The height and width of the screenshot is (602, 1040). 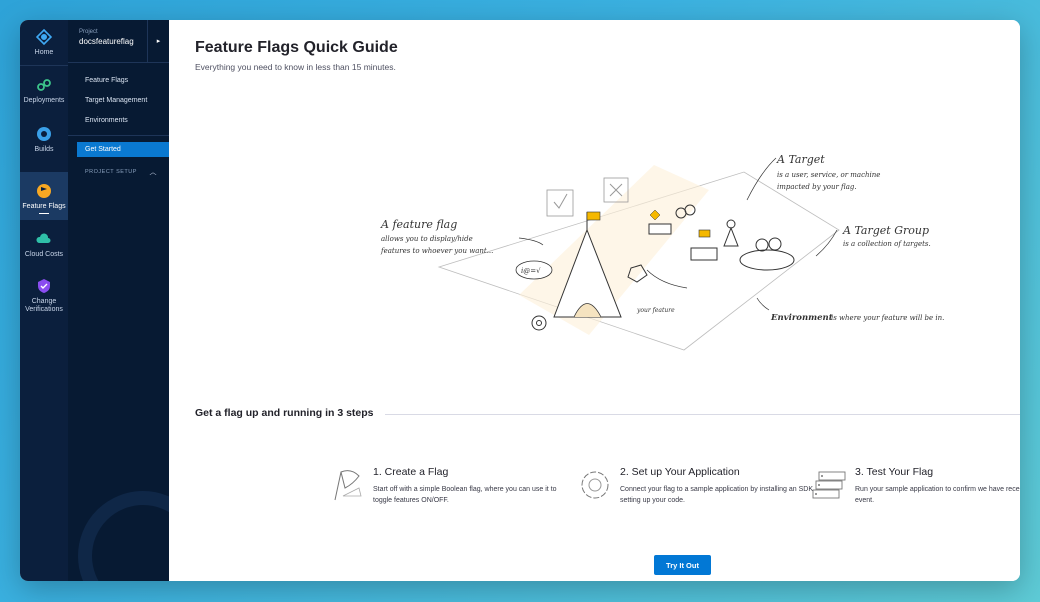 I want to click on step-title: 3. Test Your Flag, so click(x=894, y=472).